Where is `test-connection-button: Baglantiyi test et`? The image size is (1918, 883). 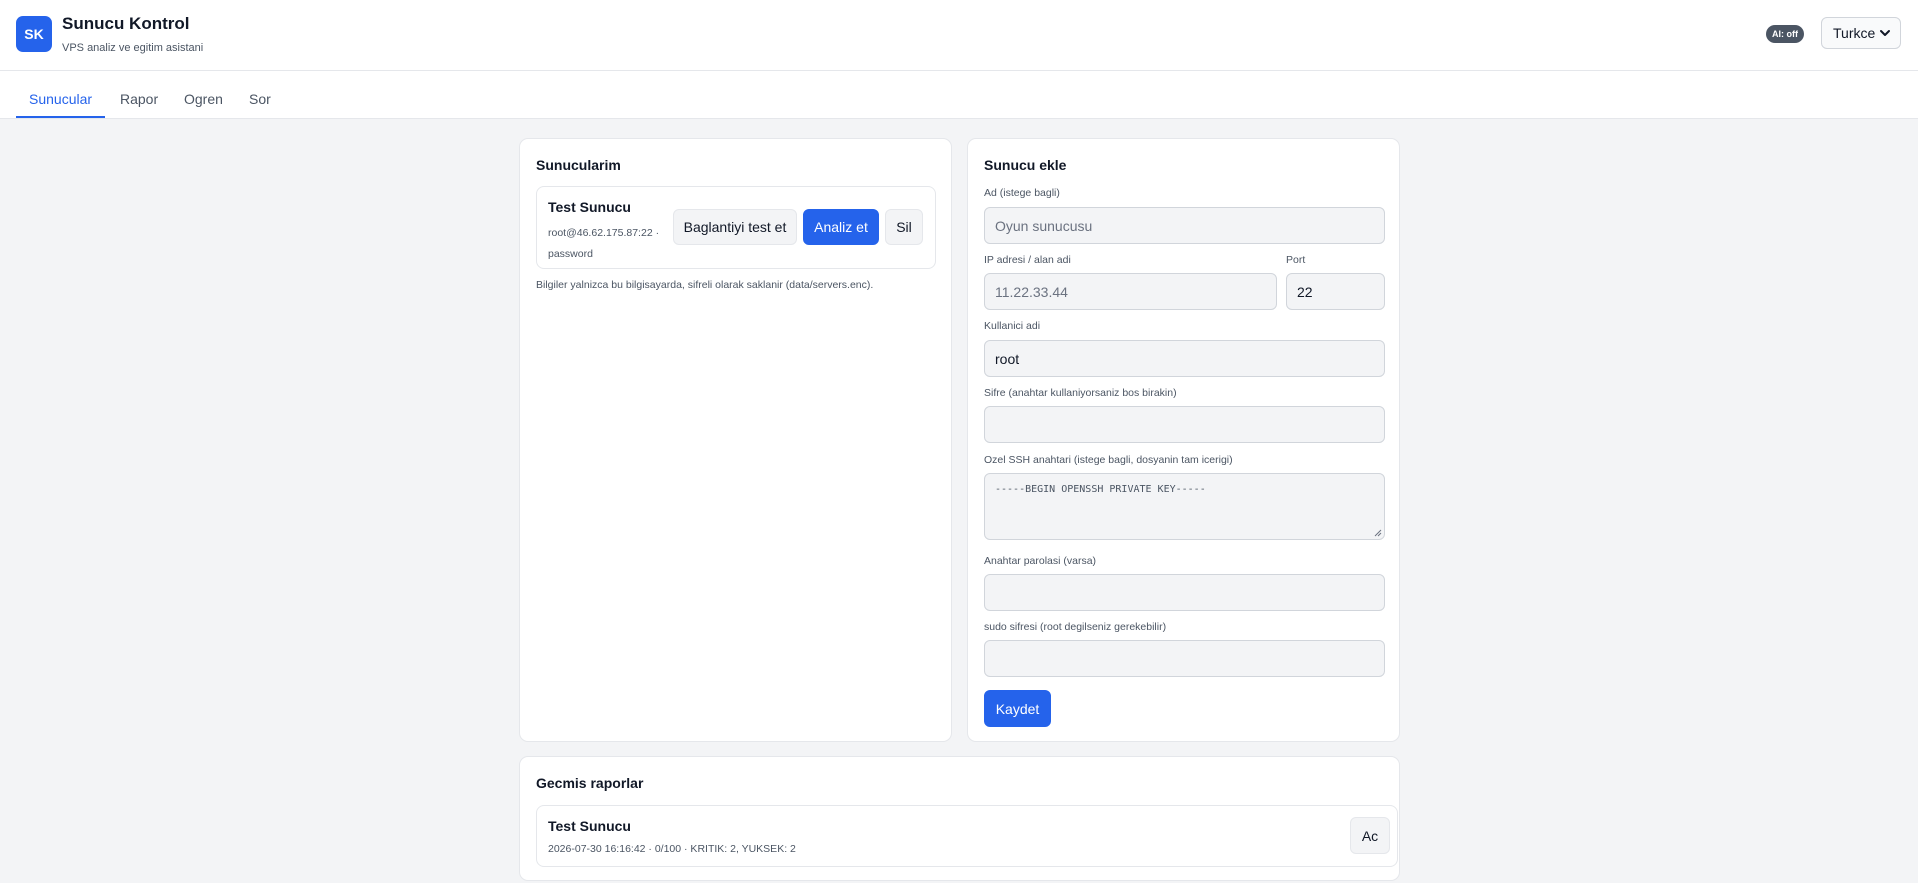 test-connection-button: Baglantiyi test et is located at coordinates (735, 227).